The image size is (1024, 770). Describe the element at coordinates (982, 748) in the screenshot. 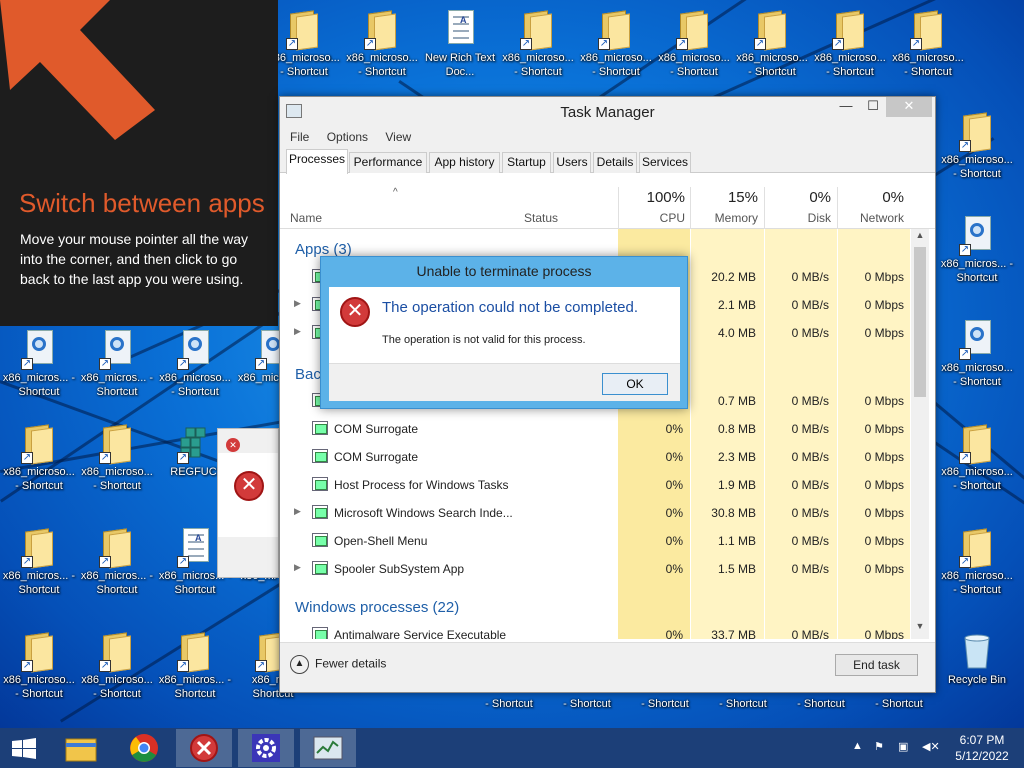

I see `clock: 6:07 PM 5/12/2022` at that location.